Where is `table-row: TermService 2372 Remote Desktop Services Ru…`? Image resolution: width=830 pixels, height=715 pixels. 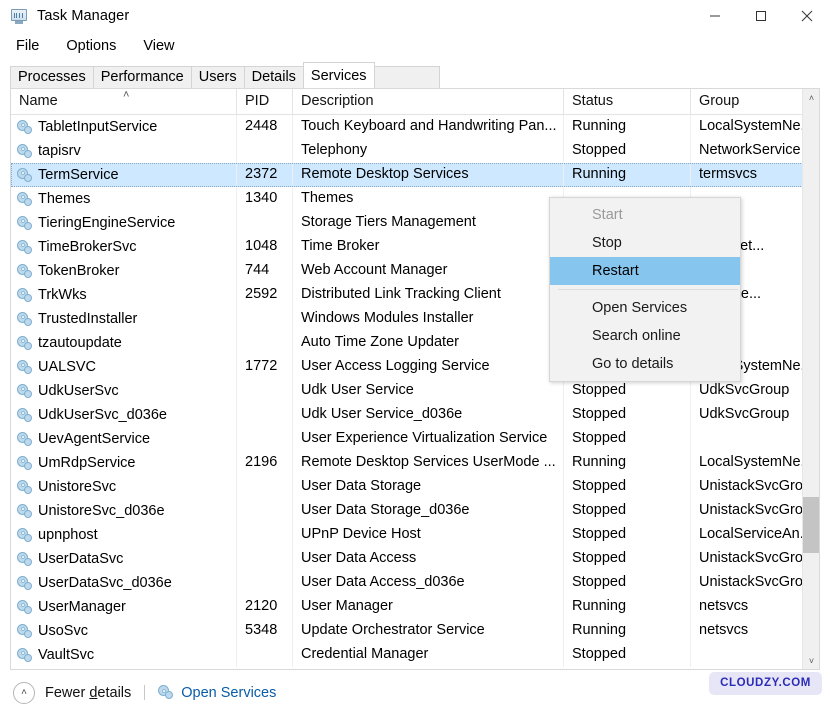 table-row: TermService 2372 Remote Desktop Services Ru… is located at coordinates (415, 175).